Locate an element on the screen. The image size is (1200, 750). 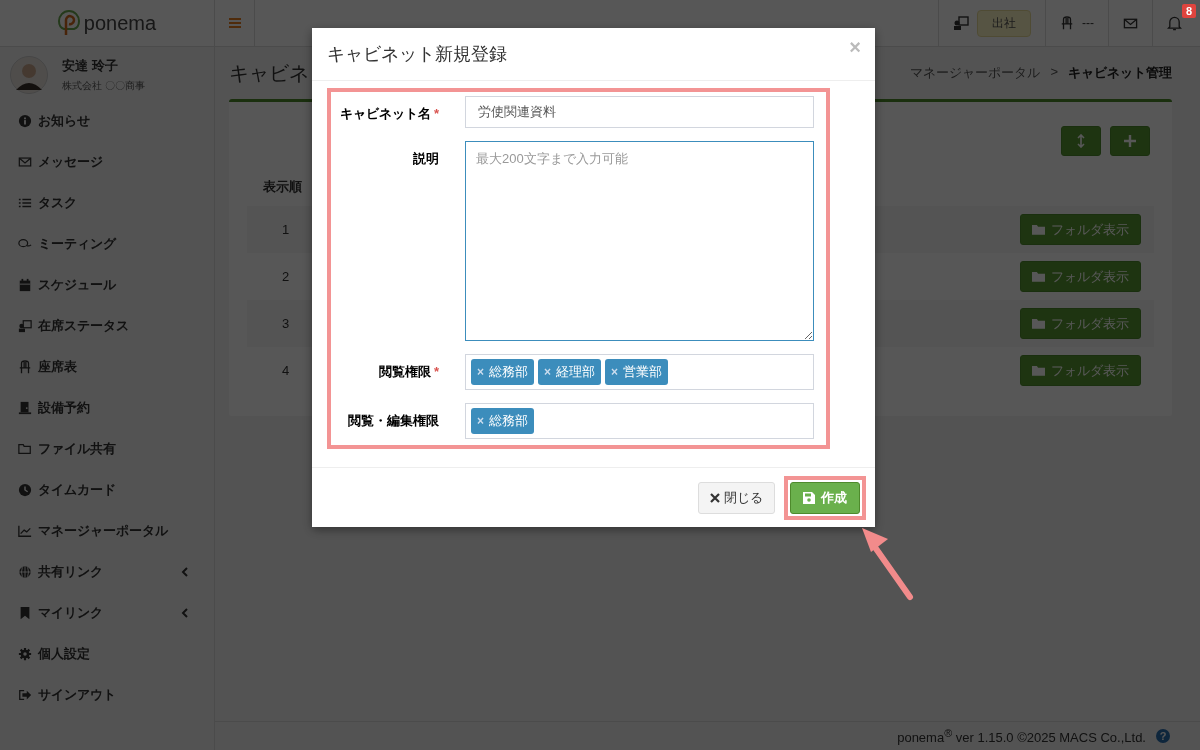
sidebar-item: 在席ステータス is located at coordinates (103, 325).